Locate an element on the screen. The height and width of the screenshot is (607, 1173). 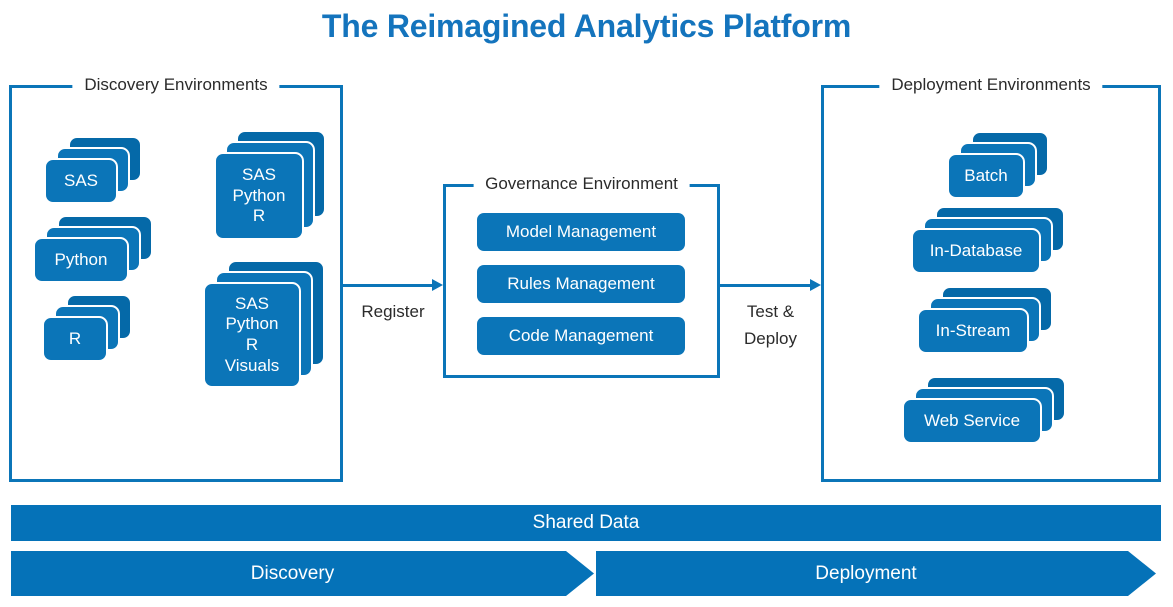
arrow-test-deploy-label: Test & Deploy is located at coordinates (770, 325).